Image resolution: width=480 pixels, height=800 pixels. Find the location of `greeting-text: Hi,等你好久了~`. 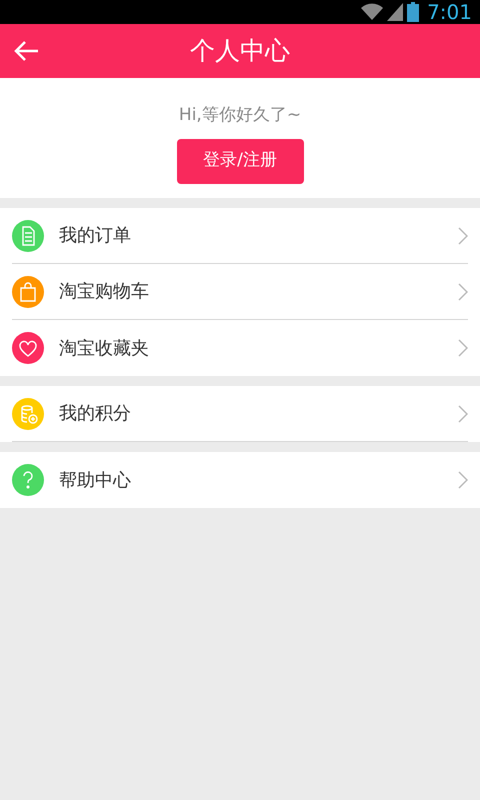

greeting-text: Hi,等你好久了~ is located at coordinates (240, 115).